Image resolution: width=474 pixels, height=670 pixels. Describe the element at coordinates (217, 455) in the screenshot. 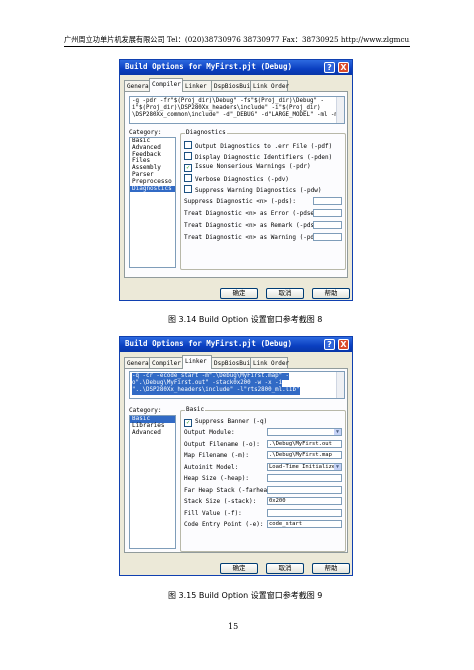

I see `linker-field-label: Map Filename (-m):` at that location.